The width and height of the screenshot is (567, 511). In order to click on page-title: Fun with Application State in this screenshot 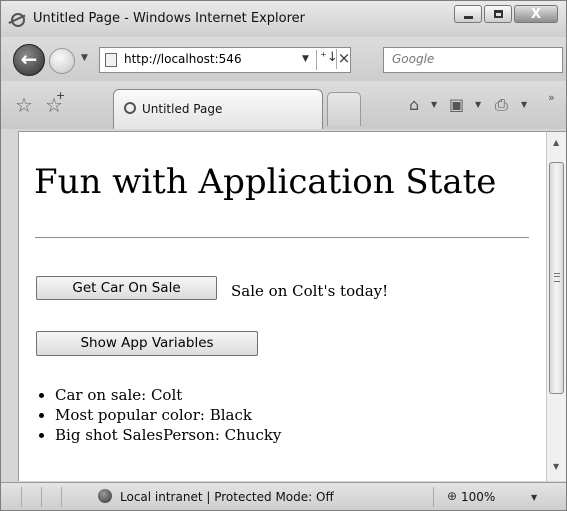, I will do `click(265, 182)`.